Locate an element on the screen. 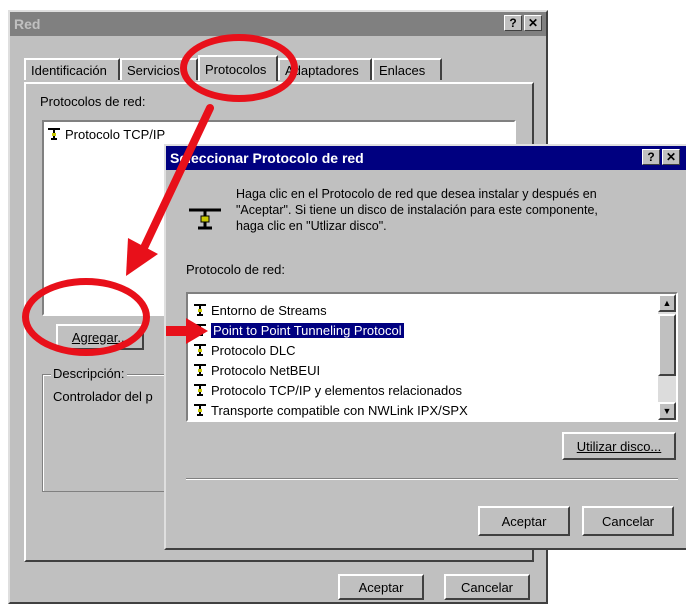 This screenshot has height=606, width=686. select-protocol-title: Seleccionar Protocolo de red is located at coordinates (267, 158).